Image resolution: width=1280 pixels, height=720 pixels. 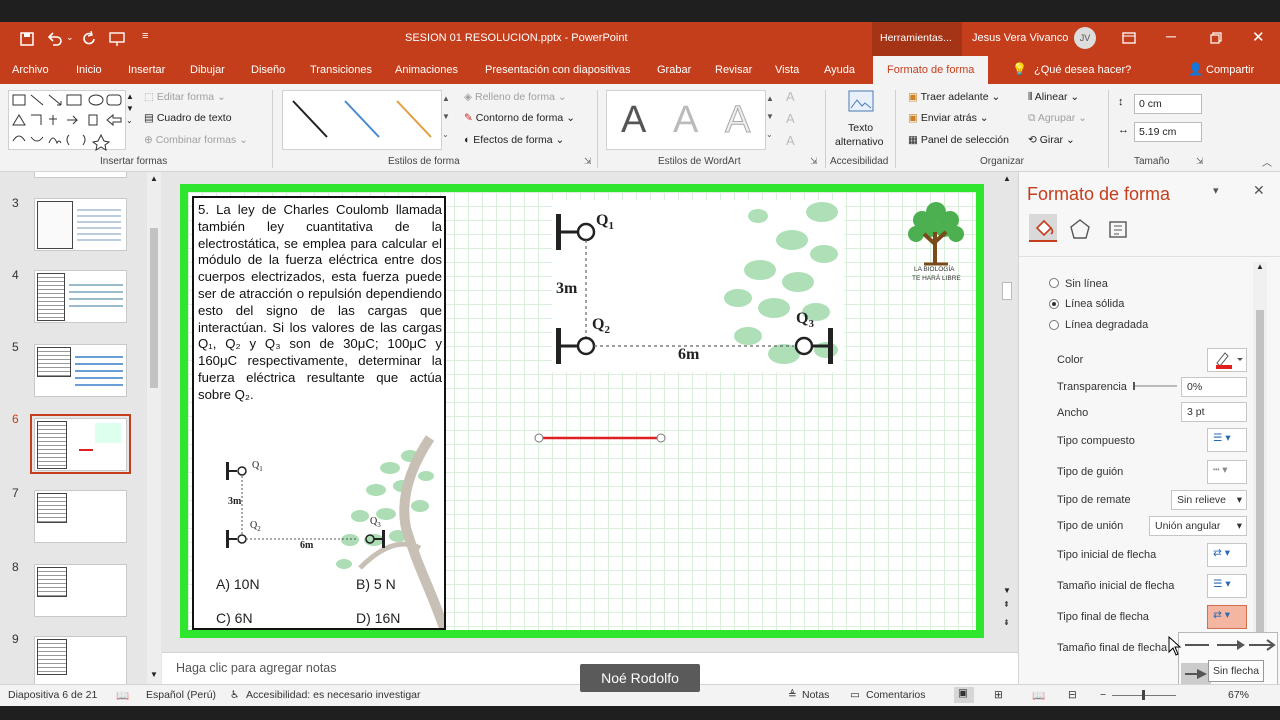 What do you see at coordinates (1072, 695) in the screenshot?
I see `slideshow-icon: ⊟` at bounding box center [1072, 695].